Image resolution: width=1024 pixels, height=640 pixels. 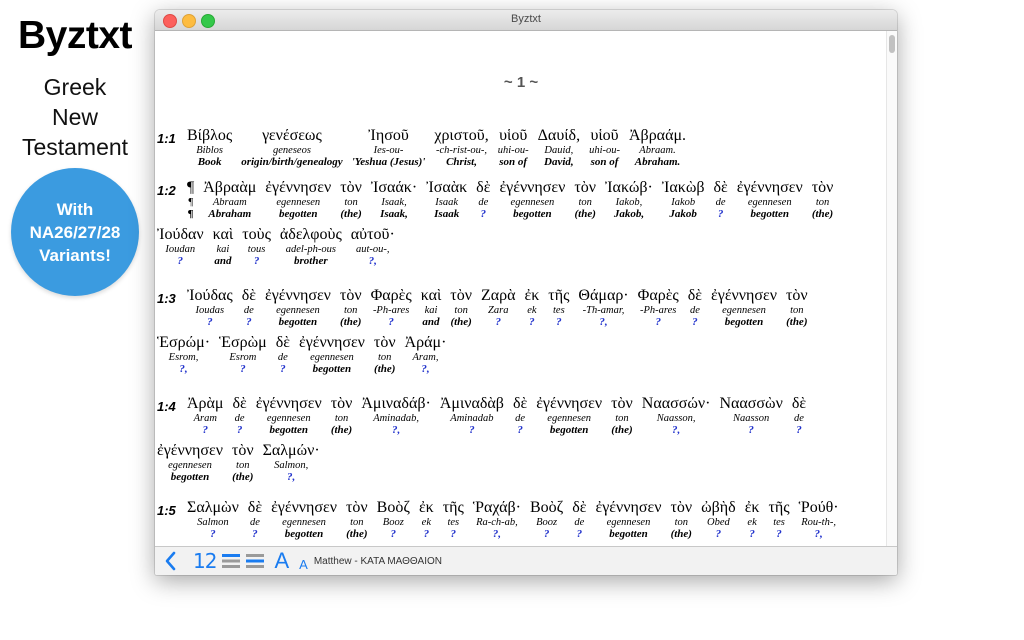 What do you see at coordinates (498, 296) in the screenshot?
I see `greek-word: Ζαρὰ` at bounding box center [498, 296].